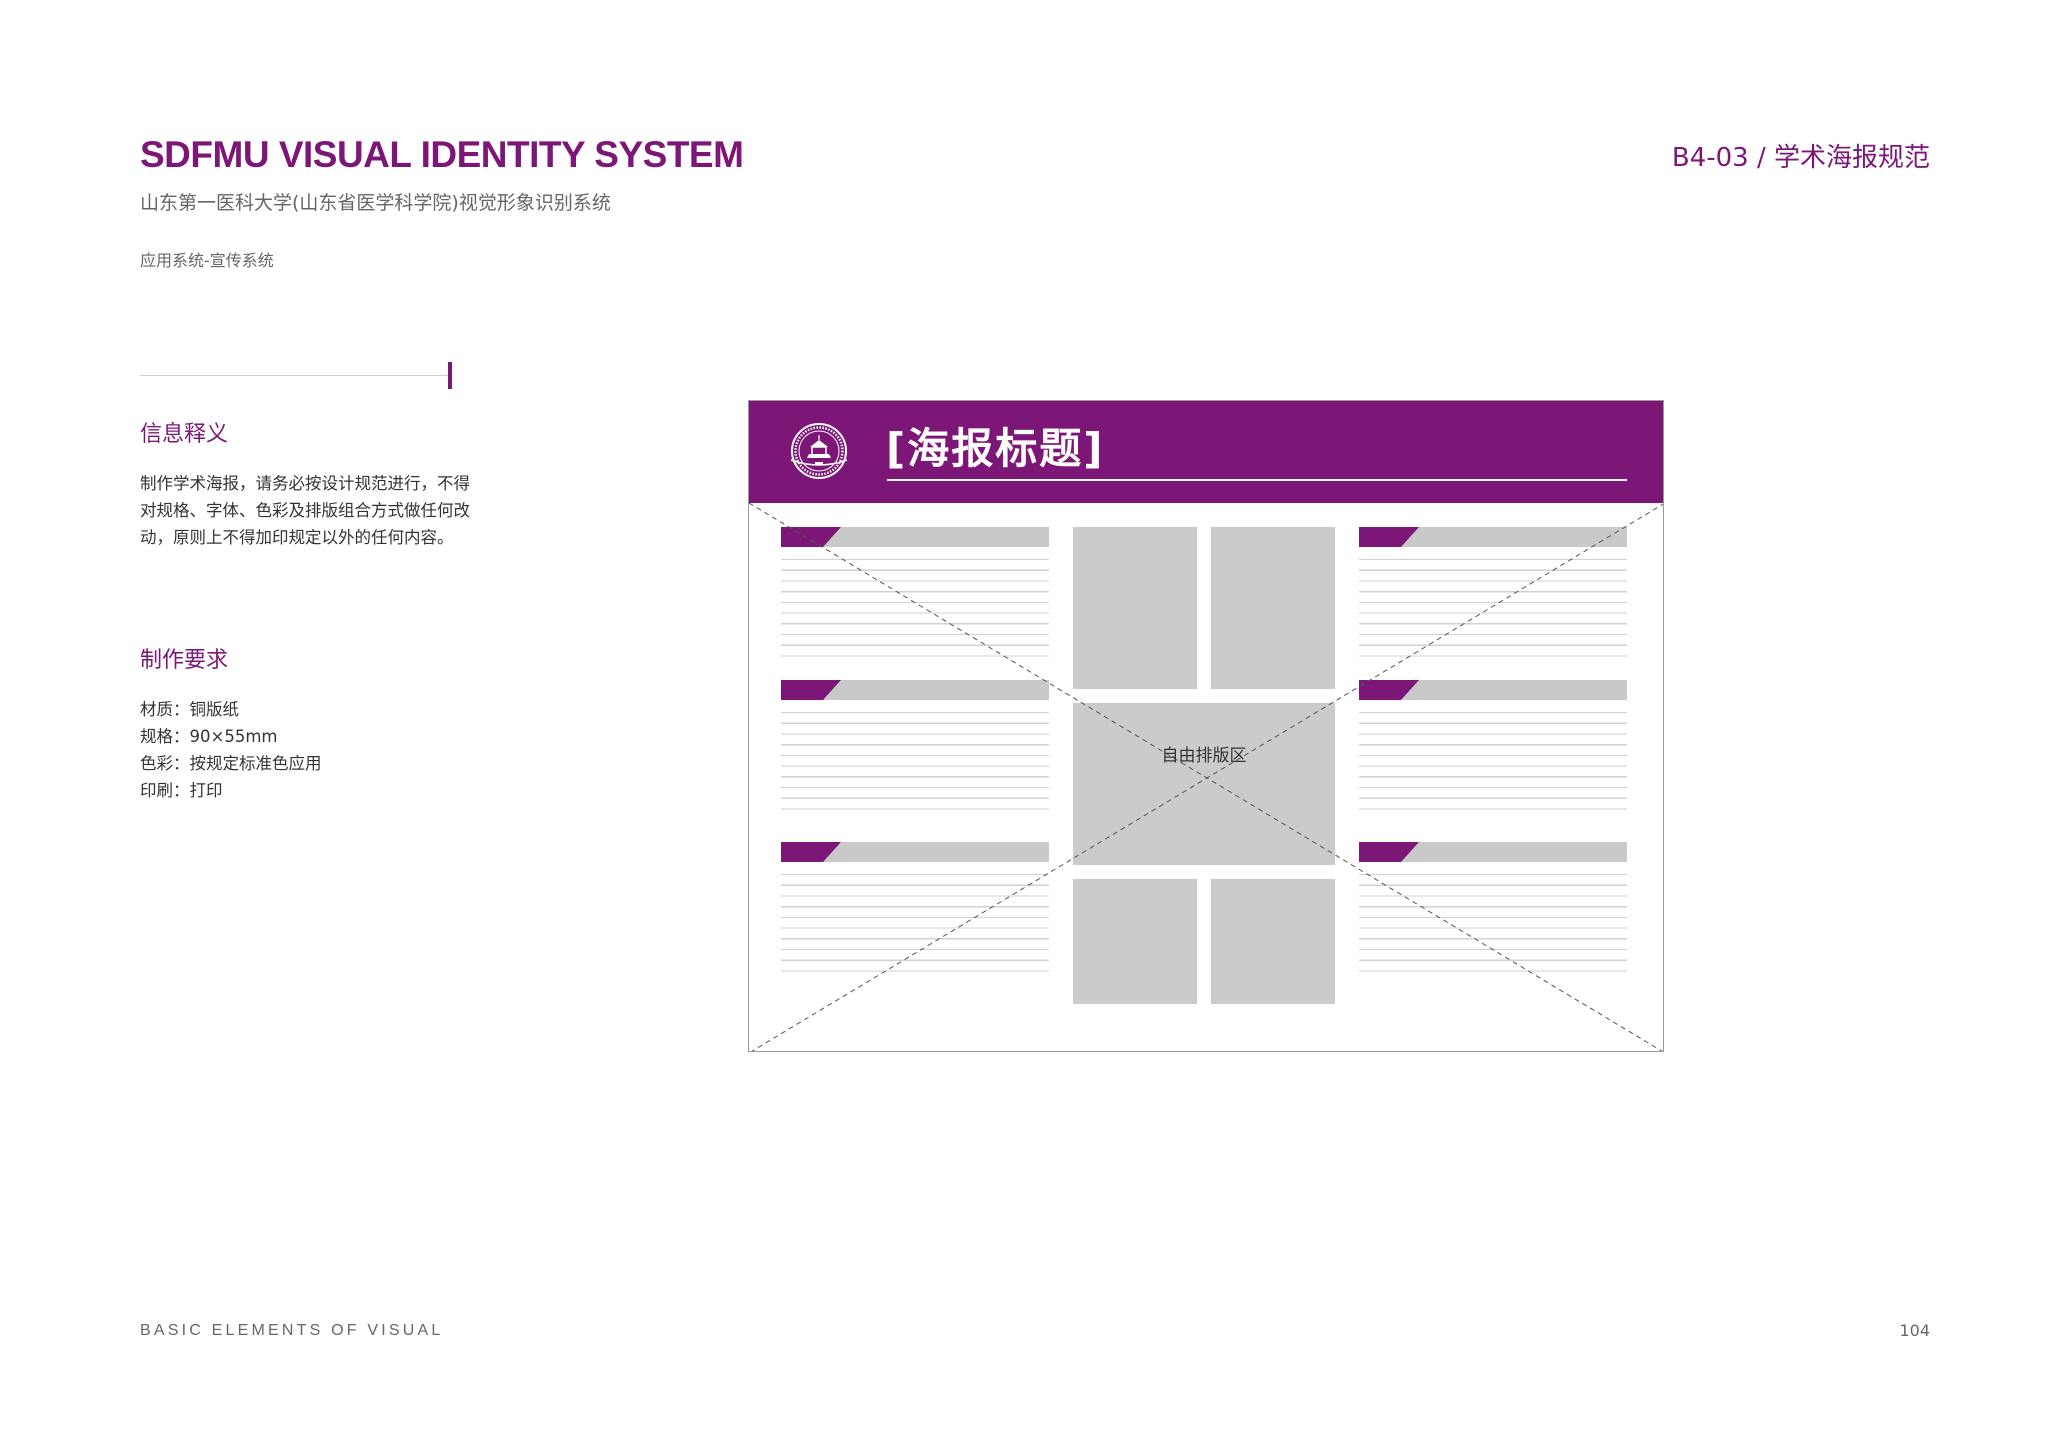  What do you see at coordinates (184, 434) in the screenshot?
I see `info-title: 信息释义` at bounding box center [184, 434].